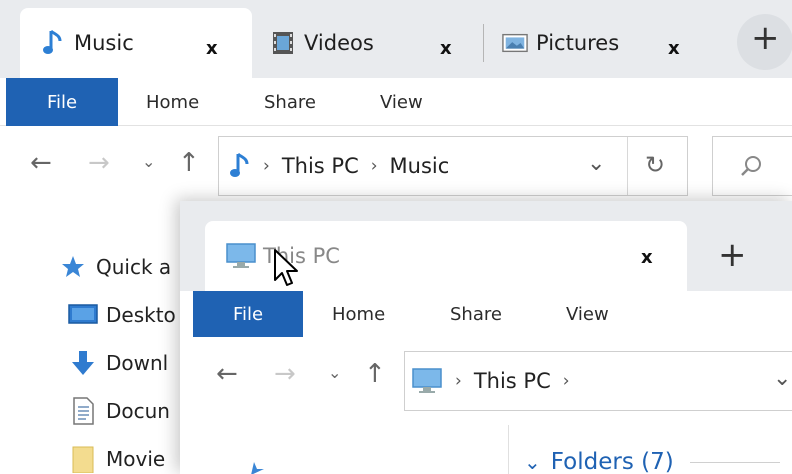  I want to click on front-recent-chevron-down-icon: ⌄, so click(334, 372).